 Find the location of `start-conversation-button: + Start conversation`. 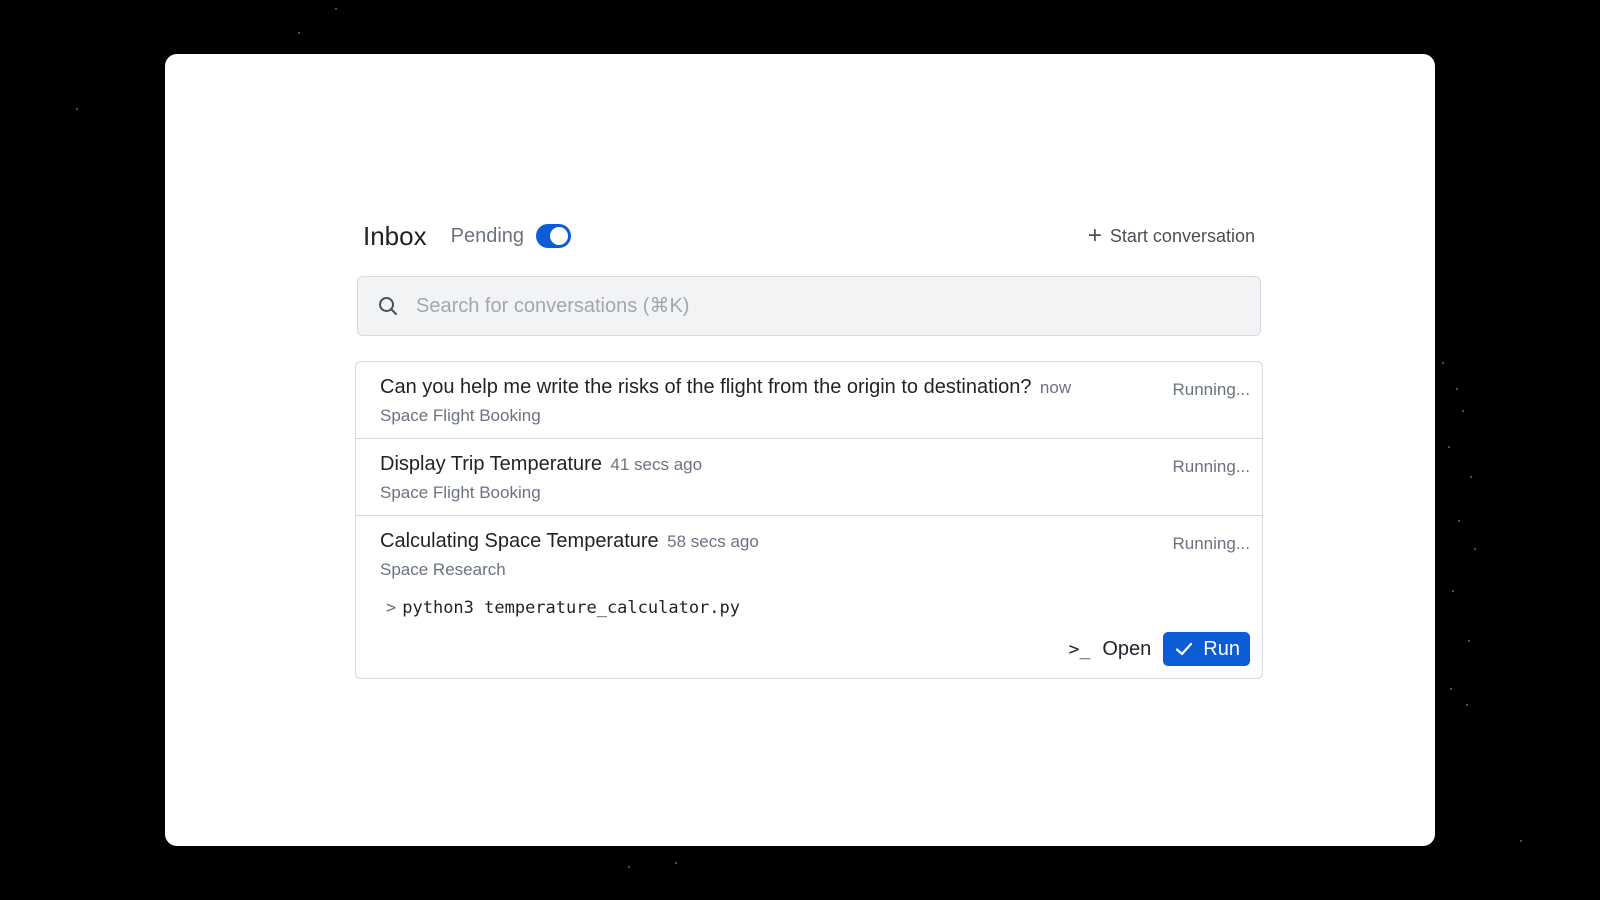

start-conversation-button: + Start conversation is located at coordinates (1171, 236).